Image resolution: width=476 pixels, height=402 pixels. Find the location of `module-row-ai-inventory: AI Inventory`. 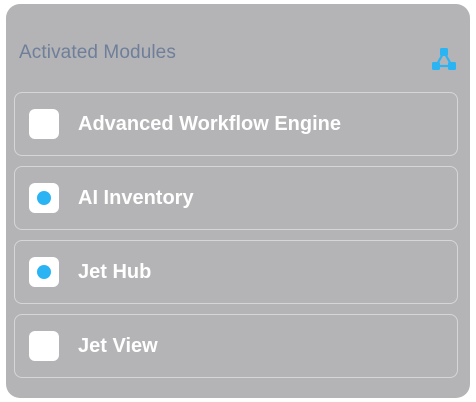

module-row-ai-inventory: AI Inventory is located at coordinates (236, 198).